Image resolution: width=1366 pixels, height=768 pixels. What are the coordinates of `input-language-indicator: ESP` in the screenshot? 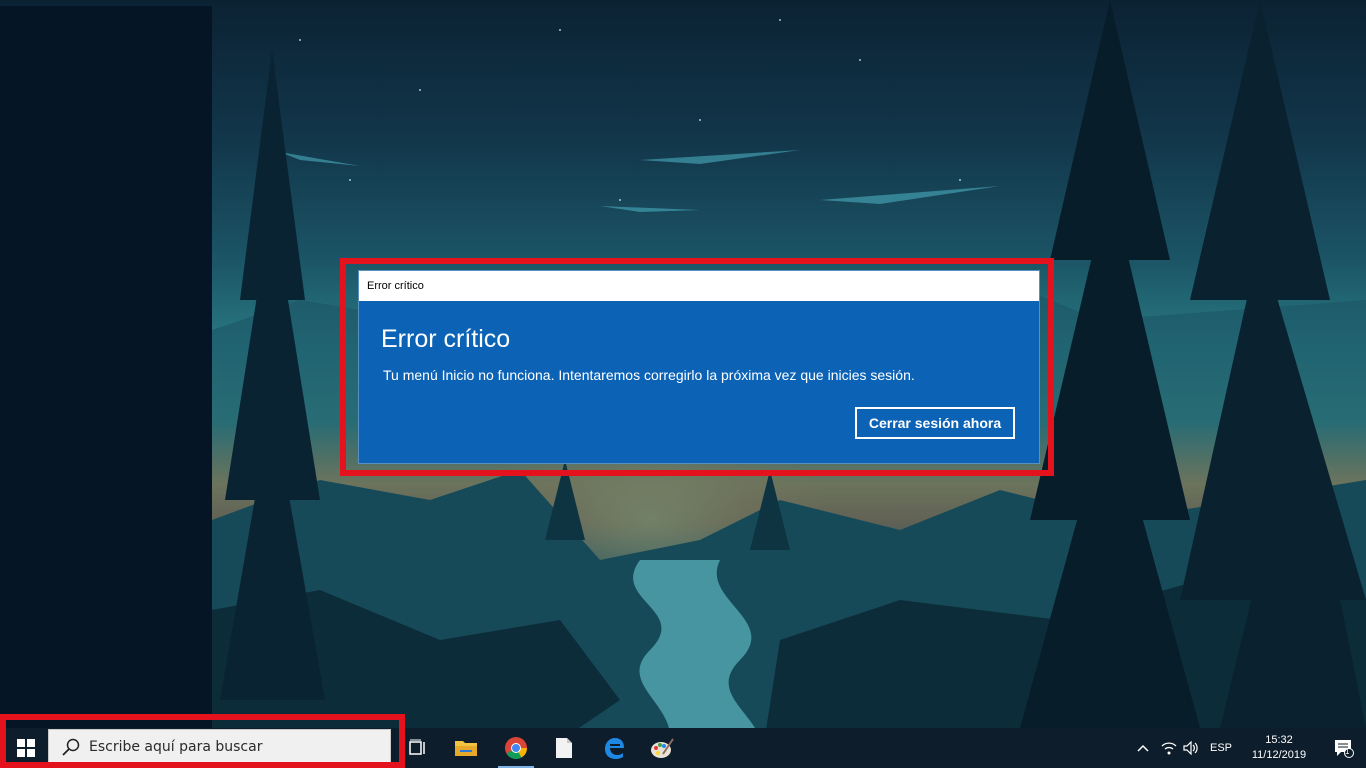 It's located at (1221, 748).